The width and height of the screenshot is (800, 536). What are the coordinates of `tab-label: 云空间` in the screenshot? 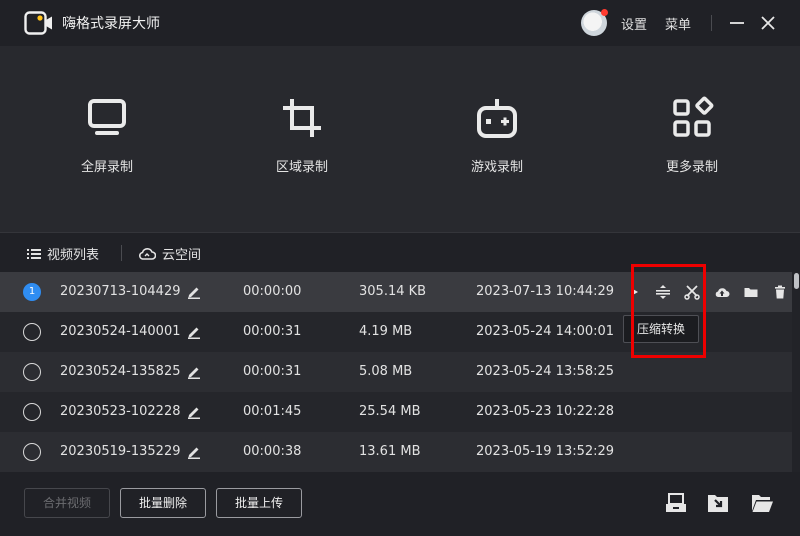 It's located at (182, 255).